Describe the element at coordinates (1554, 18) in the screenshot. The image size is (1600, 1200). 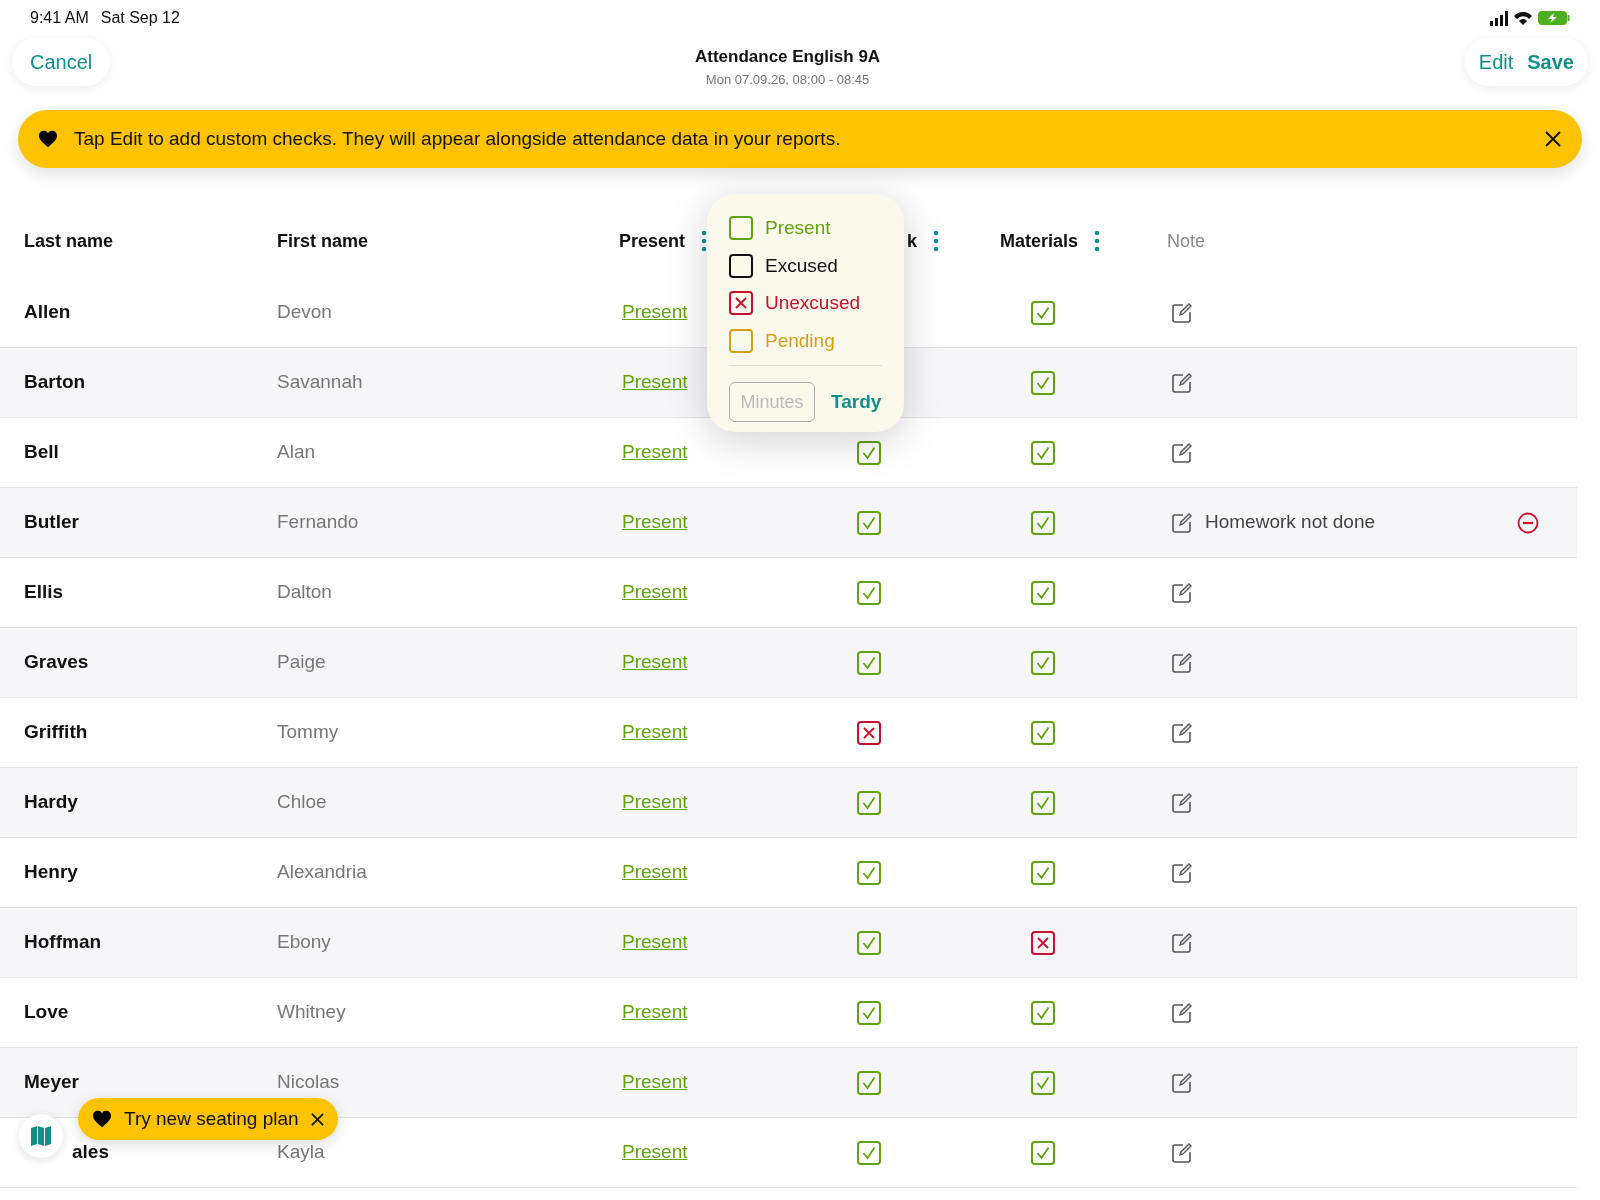
I see `battery-icon` at that location.